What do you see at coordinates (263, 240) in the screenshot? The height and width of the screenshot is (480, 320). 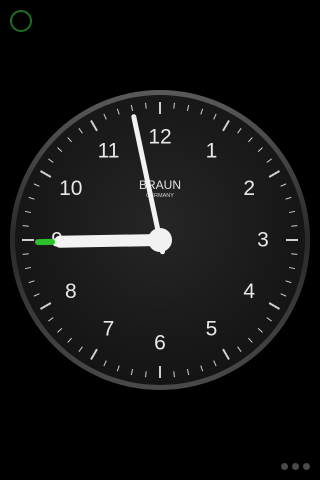 I see `numeral-3: 3` at bounding box center [263, 240].